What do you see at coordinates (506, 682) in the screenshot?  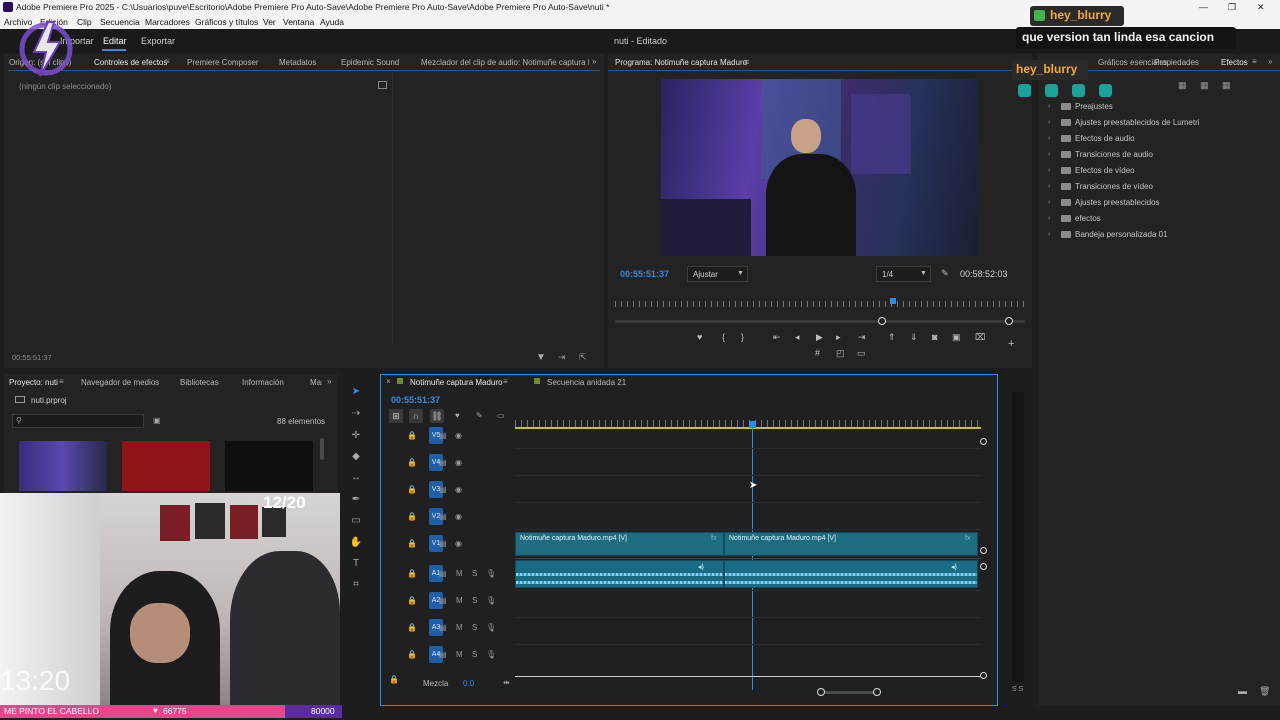 I see `mix-pan-icon: ⇹` at bounding box center [506, 682].